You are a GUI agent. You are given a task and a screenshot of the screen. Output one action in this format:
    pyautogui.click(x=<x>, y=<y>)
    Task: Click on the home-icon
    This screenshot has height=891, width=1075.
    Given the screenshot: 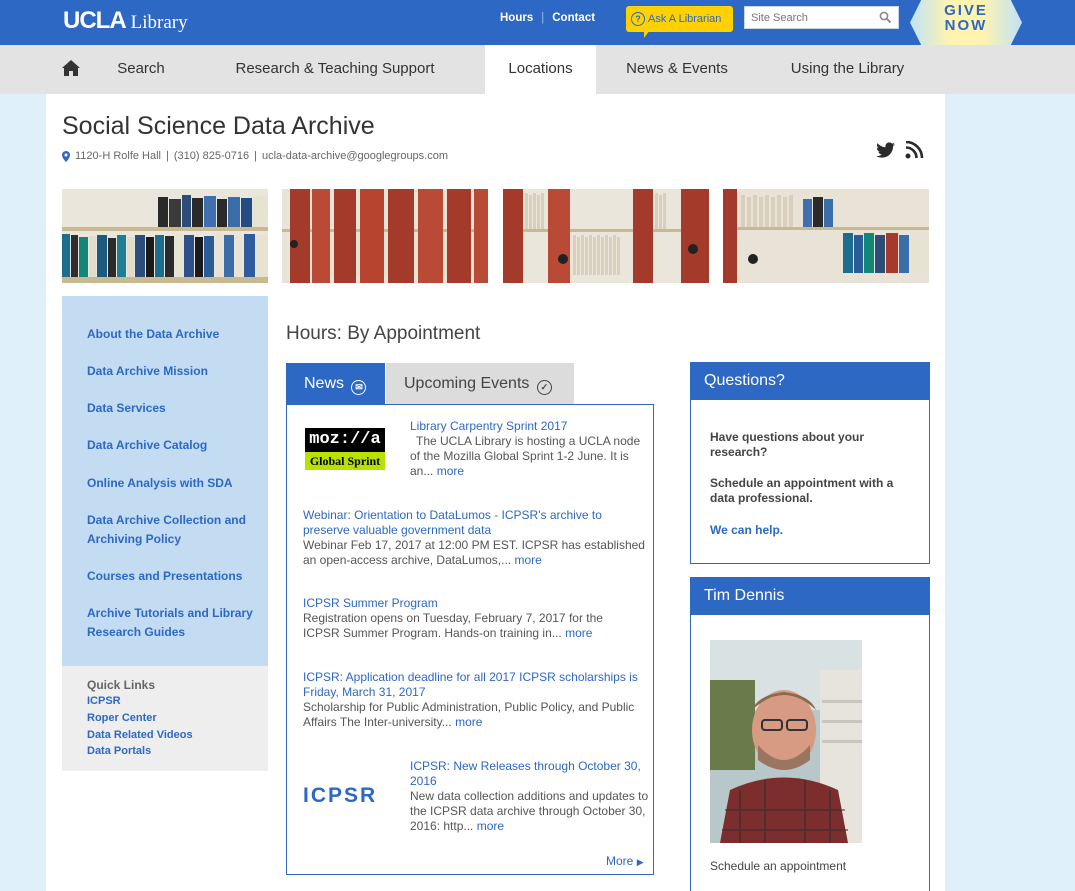 What is the action you would take?
    pyautogui.click(x=71, y=68)
    